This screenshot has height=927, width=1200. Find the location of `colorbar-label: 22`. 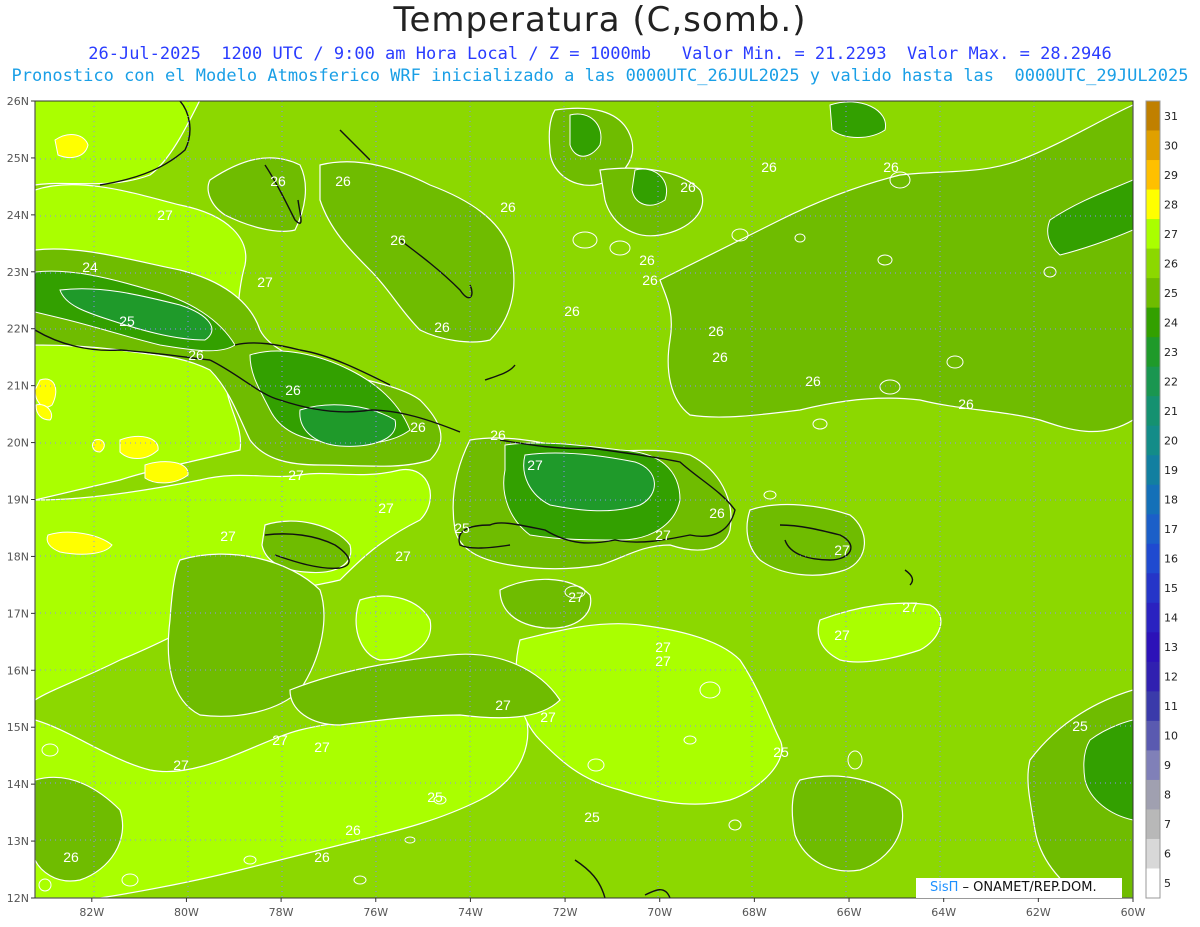

colorbar-label: 22 is located at coordinates (1171, 381).